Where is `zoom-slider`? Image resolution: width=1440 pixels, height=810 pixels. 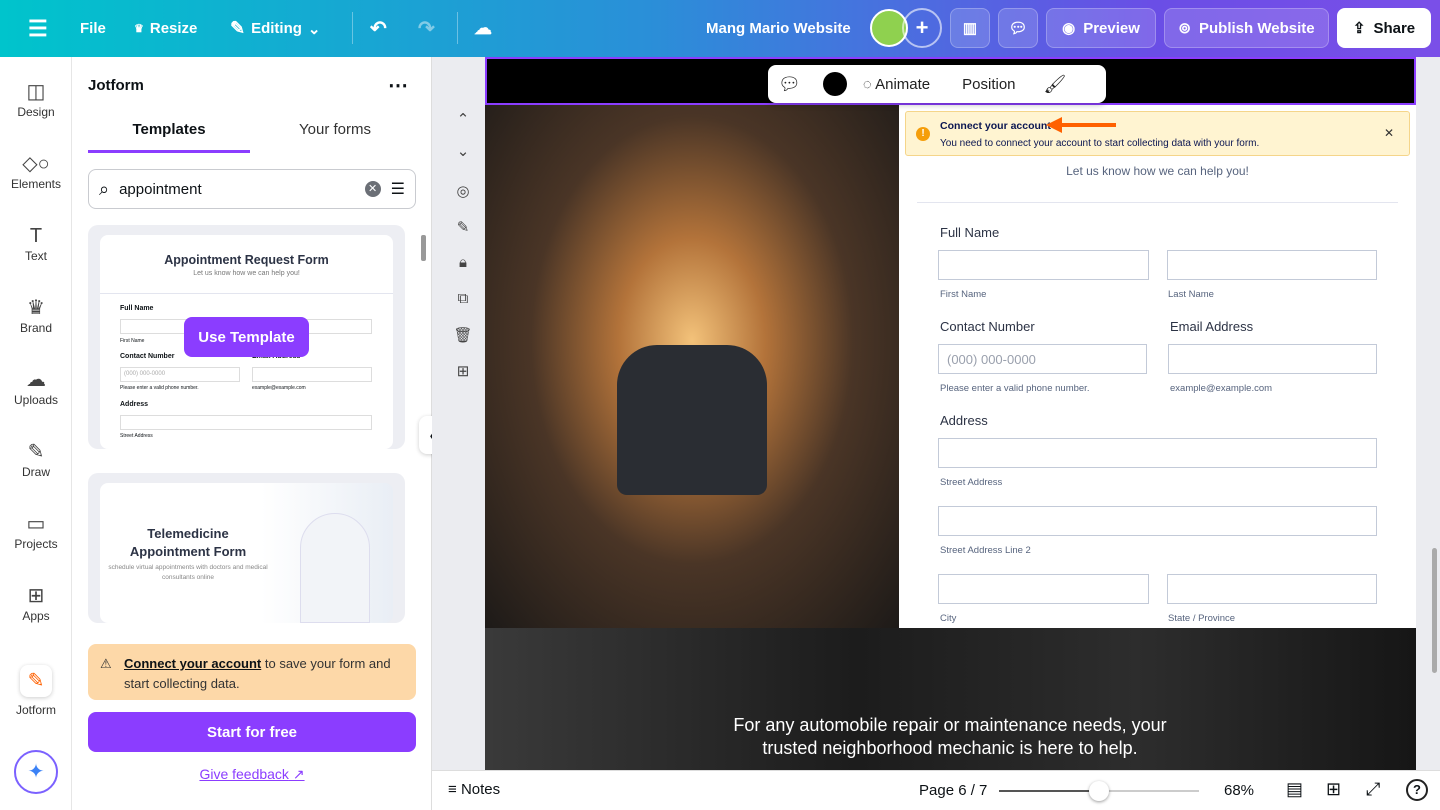
zoom-slider is located at coordinates (1099, 791).